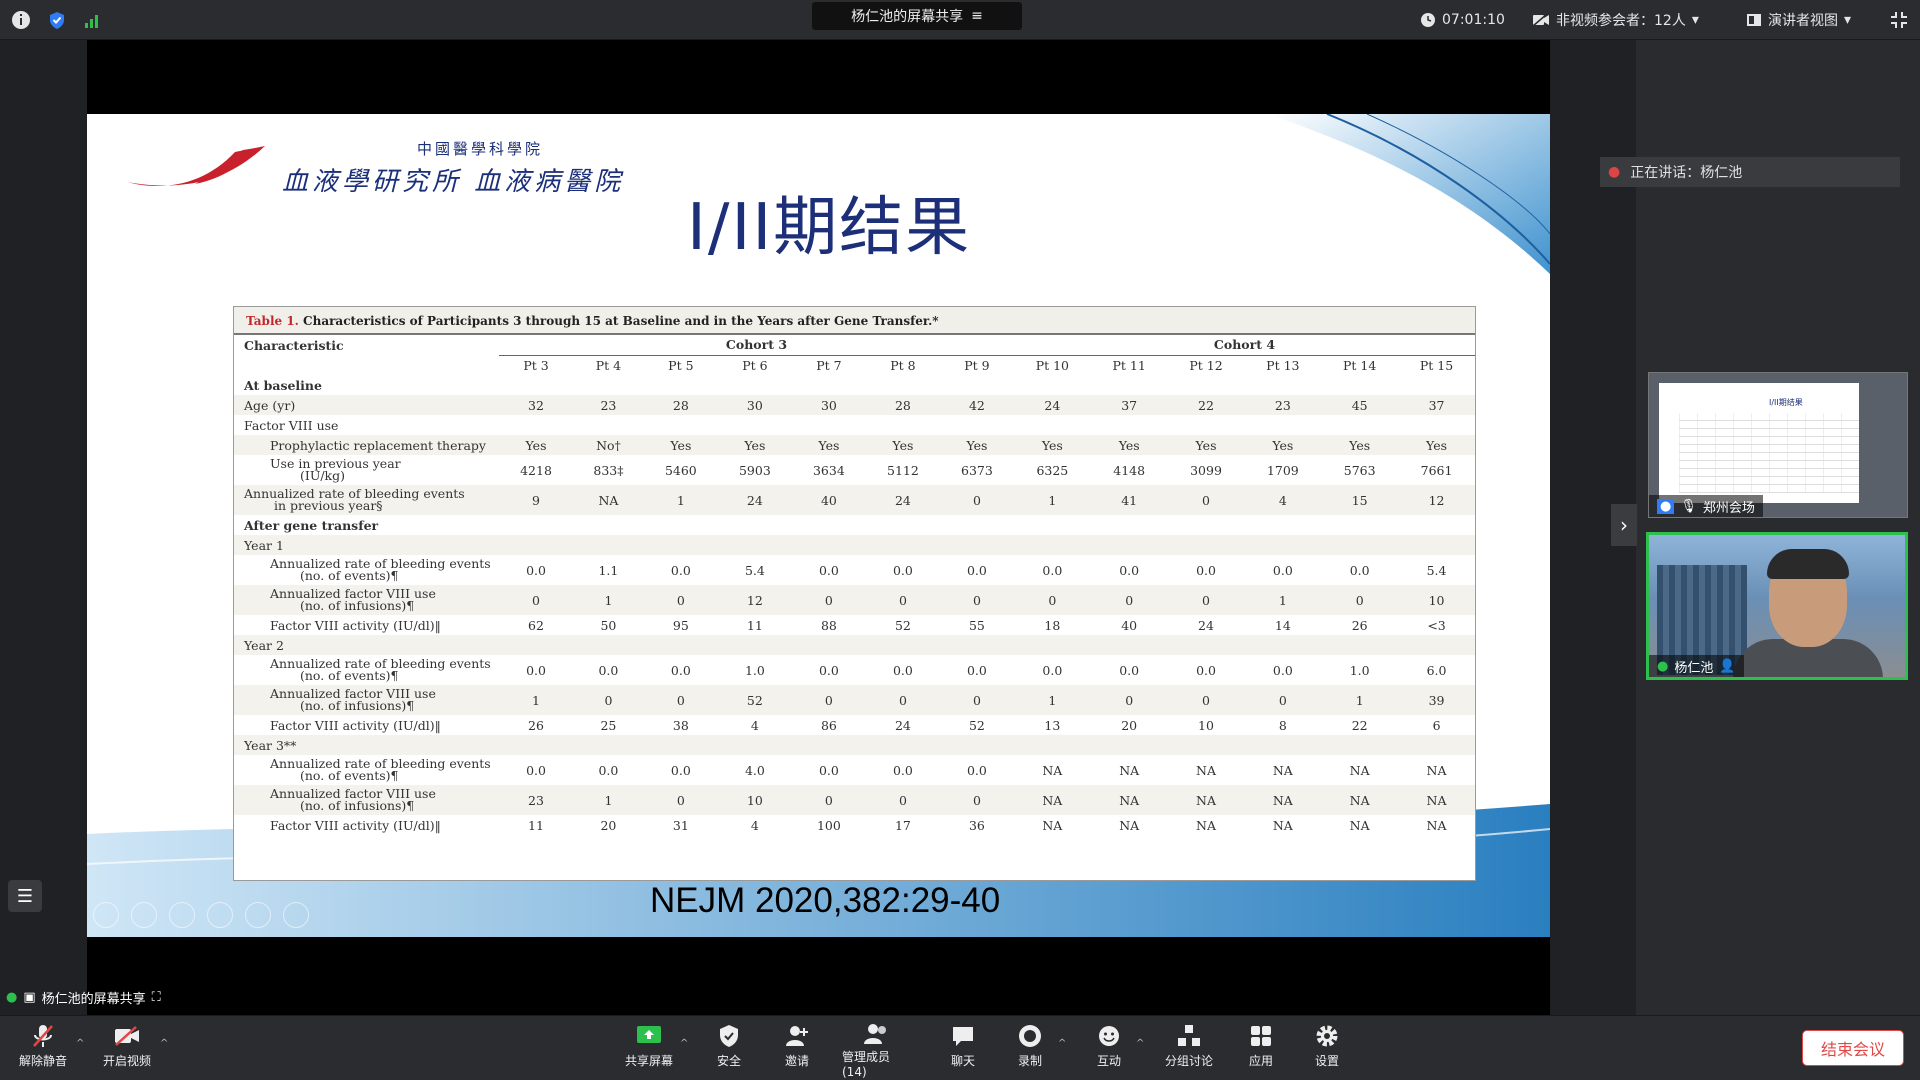 Image resolution: width=1920 pixels, height=1080 pixels. What do you see at coordinates (355, 825) in the screenshot?
I see `row-label-text: Factor VIII activity (IU/dl)‖` at bounding box center [355, 825].